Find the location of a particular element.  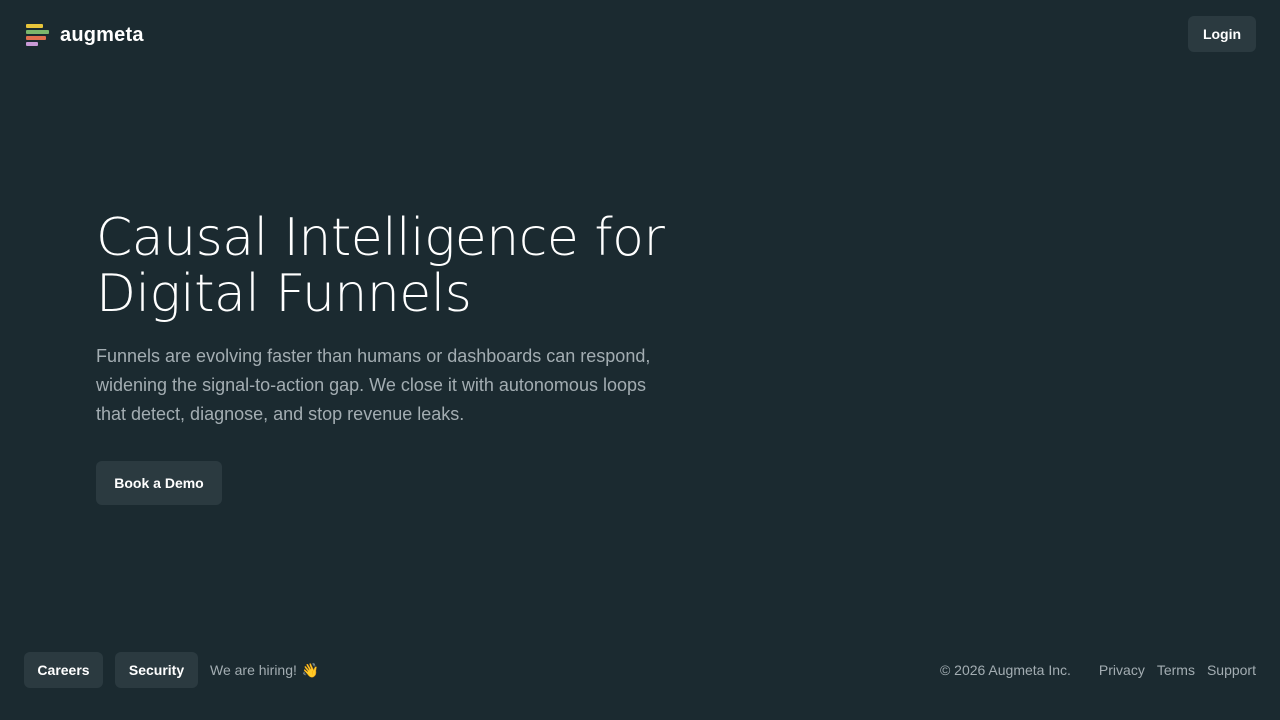

hero-title-line-1: Causal Intelligence for is located at coordinates (380, 238).